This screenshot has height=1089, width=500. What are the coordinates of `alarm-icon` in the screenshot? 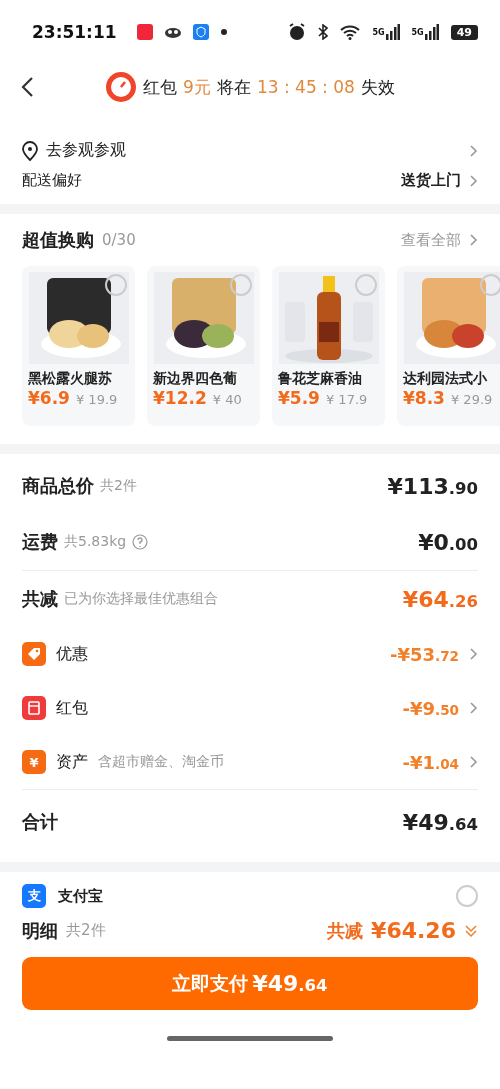 It's located at (297, 32).